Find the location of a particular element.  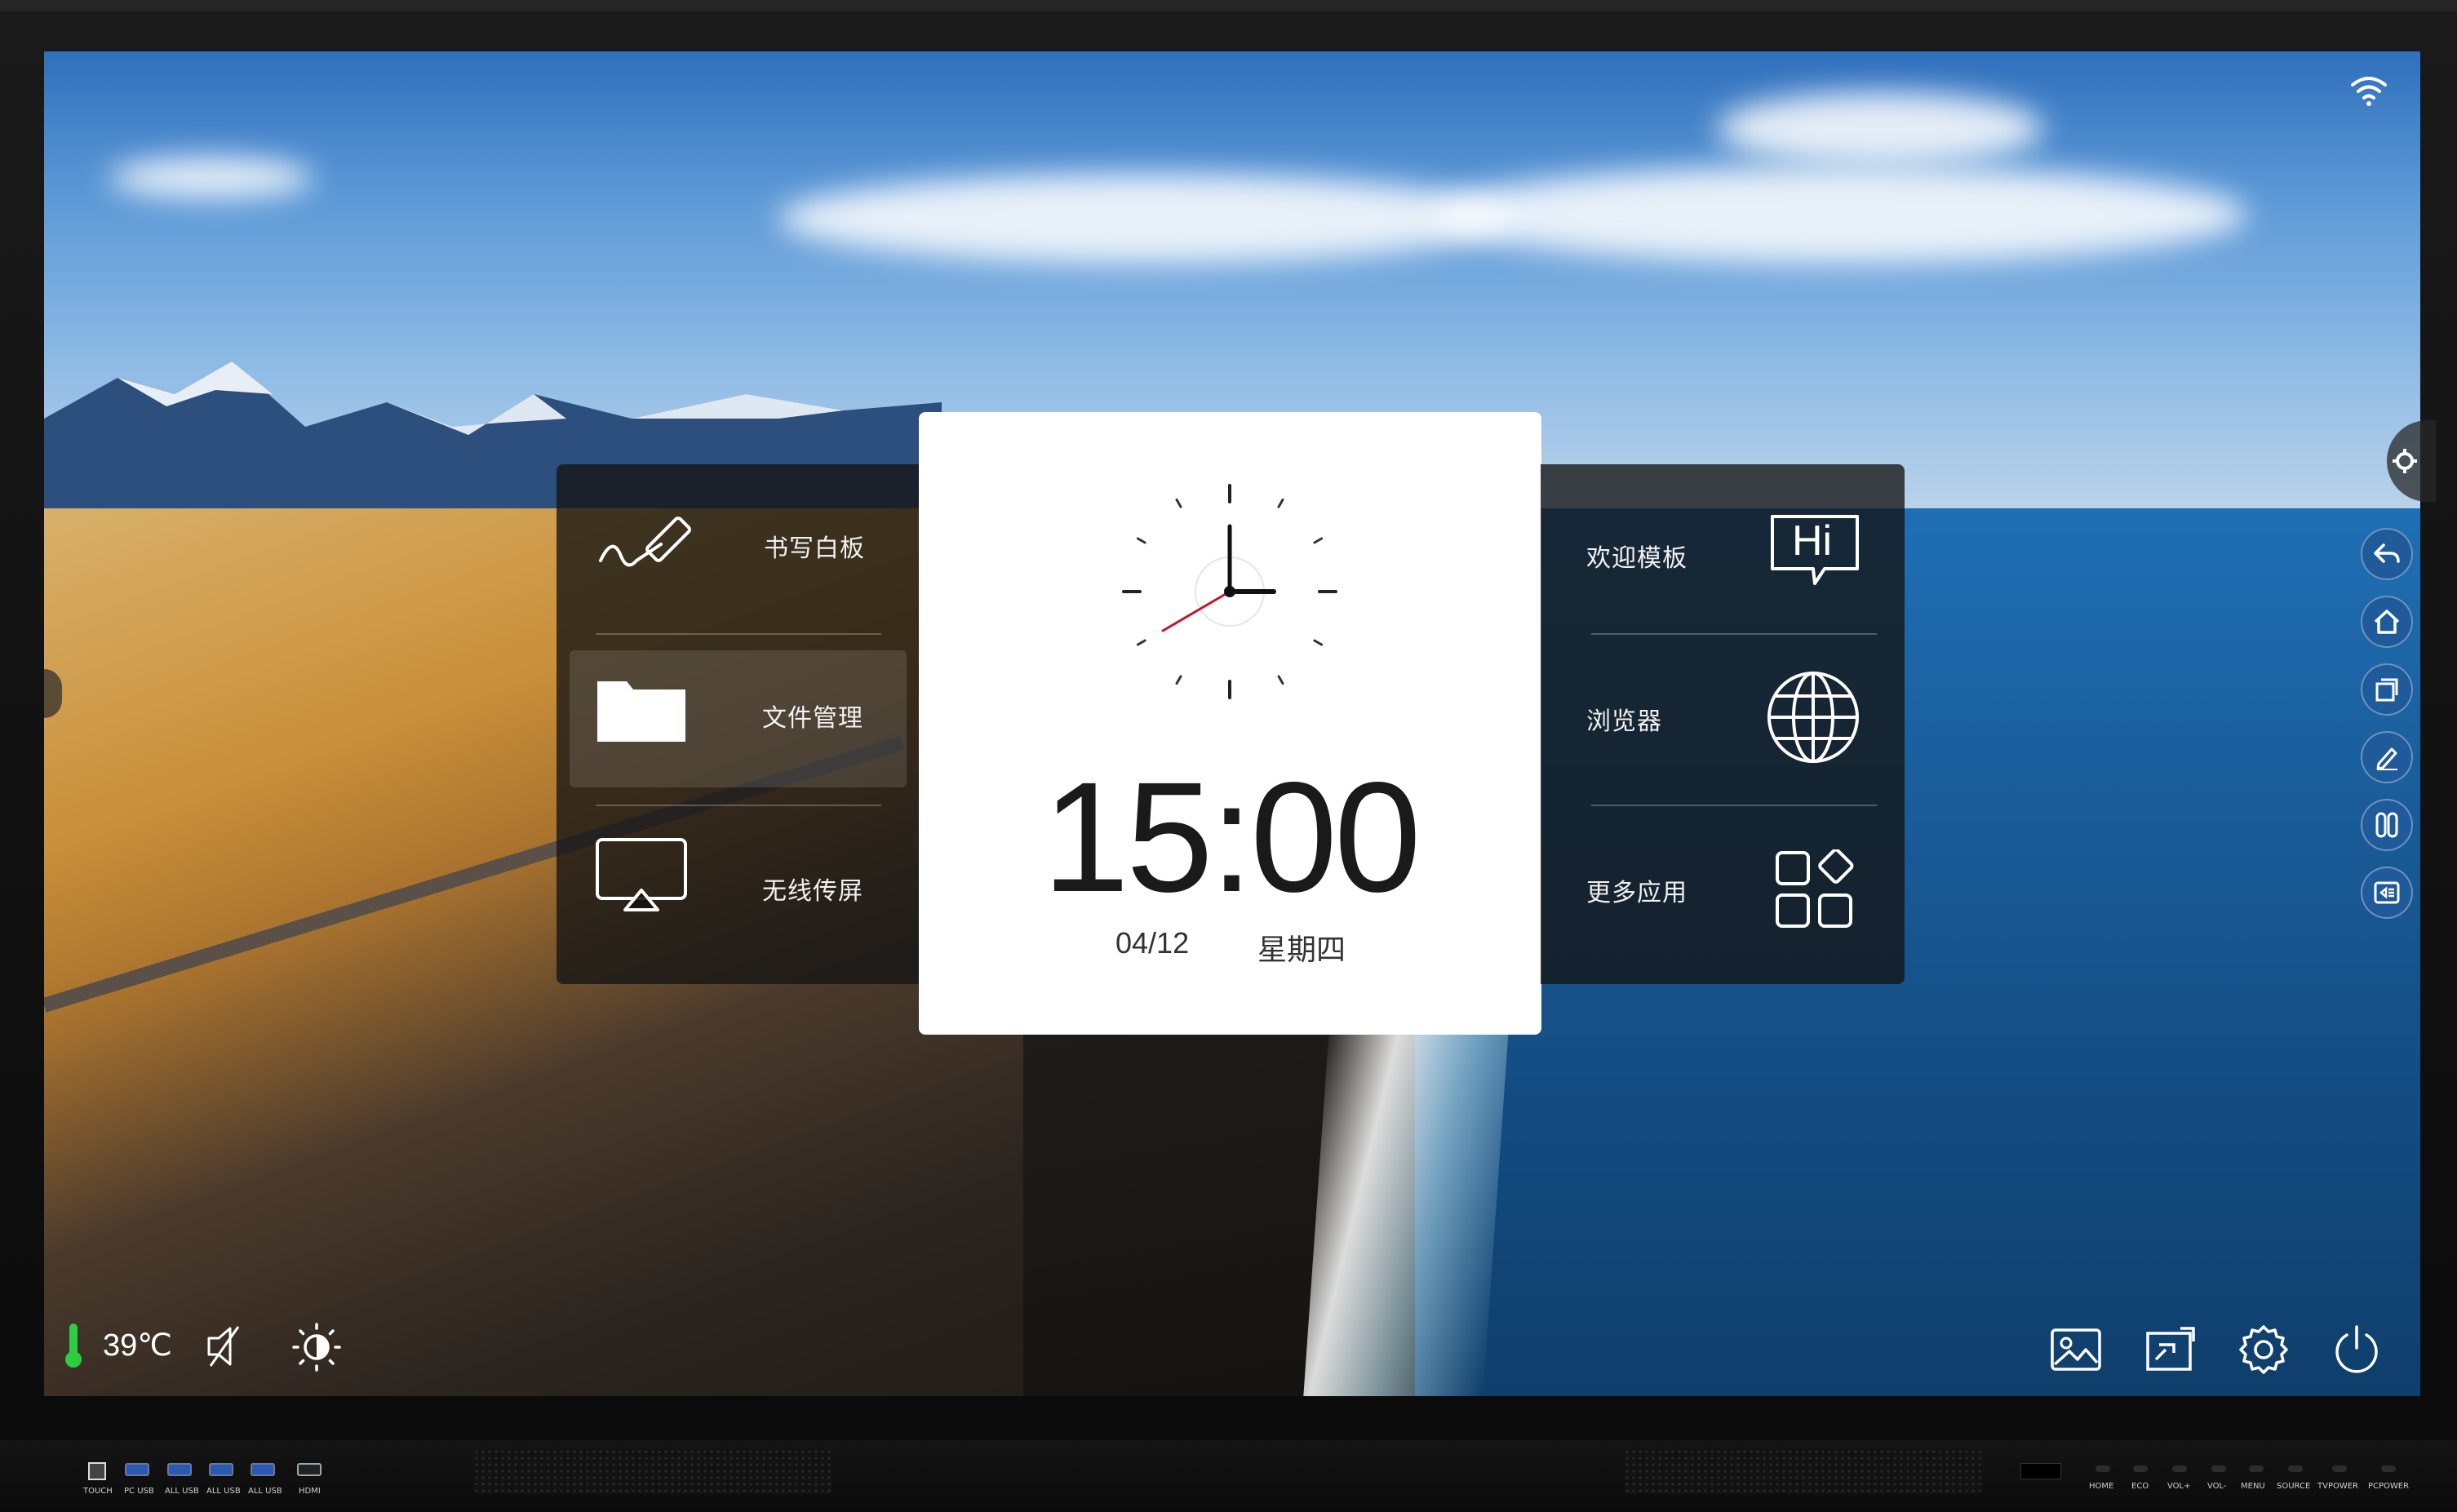

input-source-icon is located at coordinates (2387, 892).